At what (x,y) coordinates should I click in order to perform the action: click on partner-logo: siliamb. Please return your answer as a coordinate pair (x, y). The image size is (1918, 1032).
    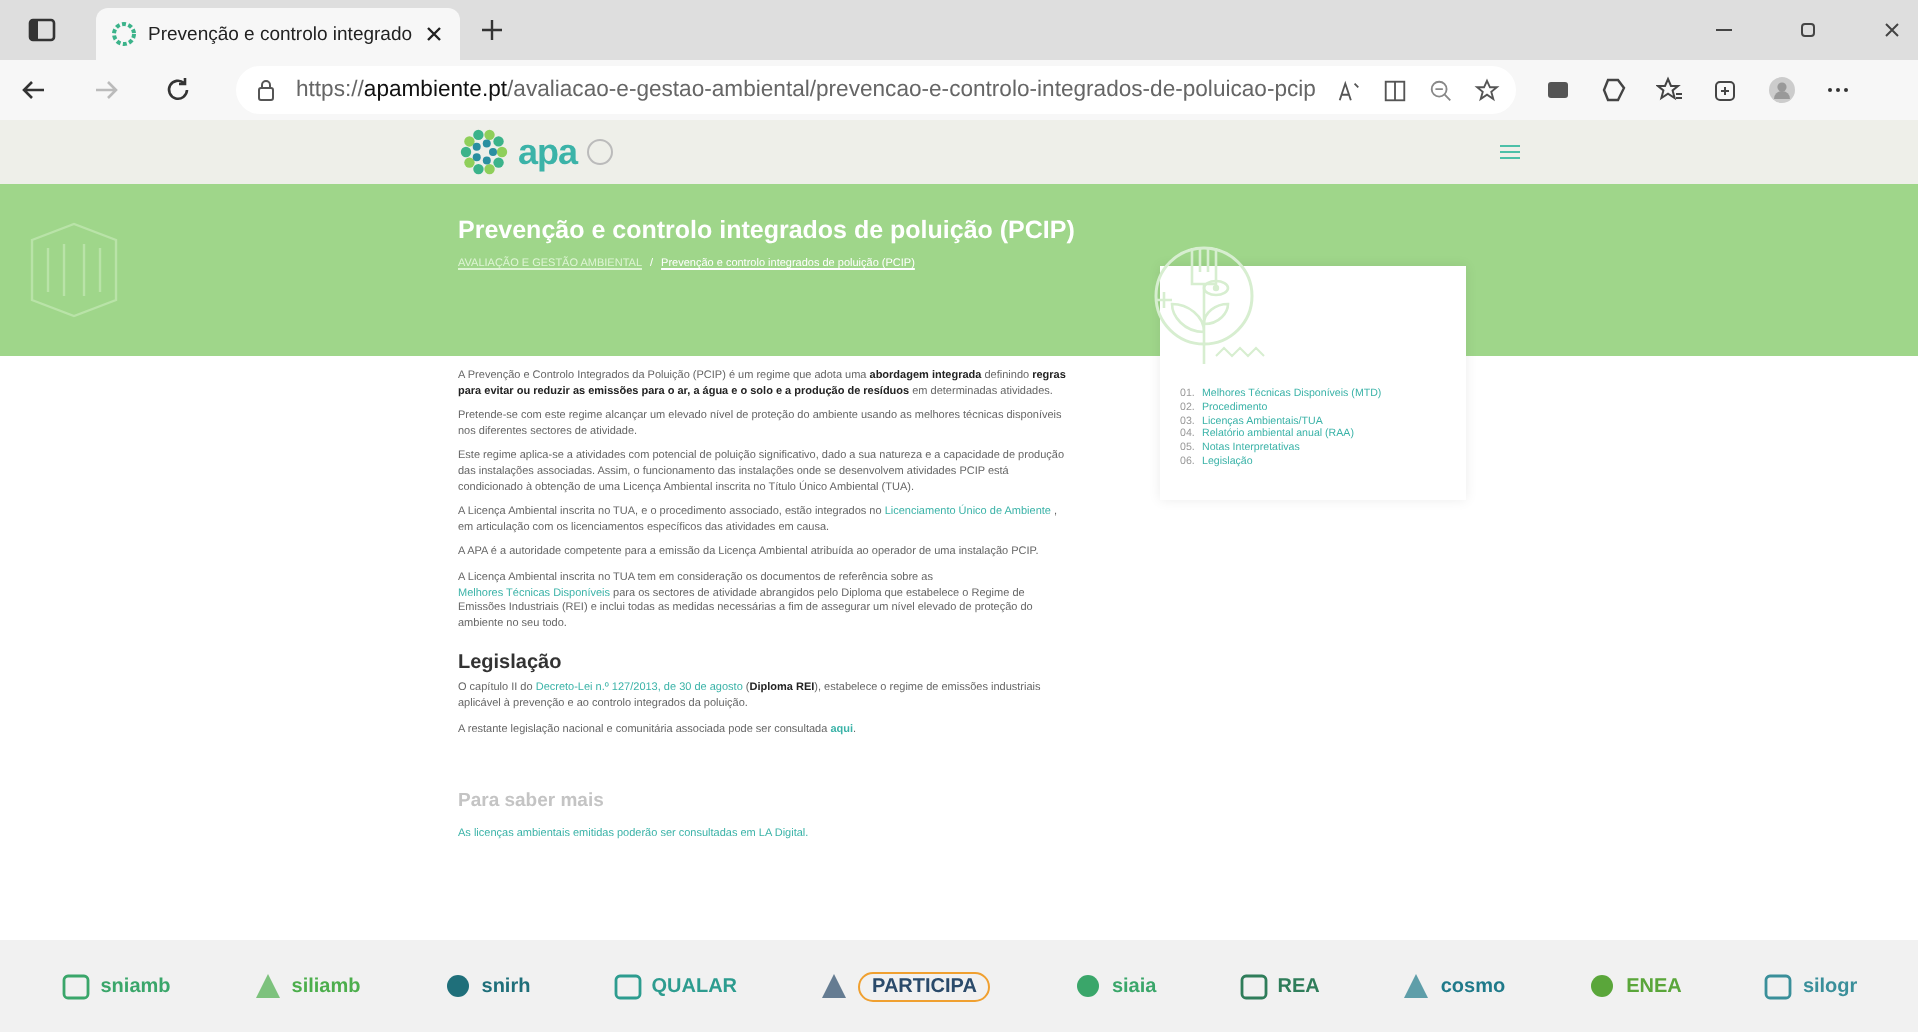
    Looking at the image, I should click on (326, 986).